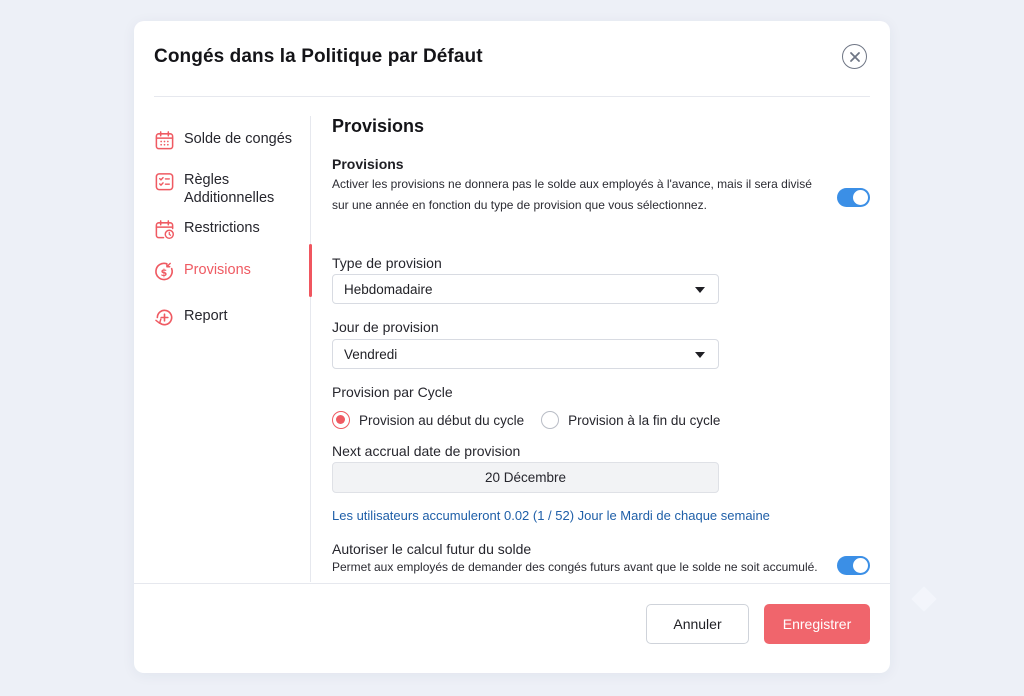 The width and height of the screenshot is (1024, 696). I want to click on footer-divider, so click(512, 583).